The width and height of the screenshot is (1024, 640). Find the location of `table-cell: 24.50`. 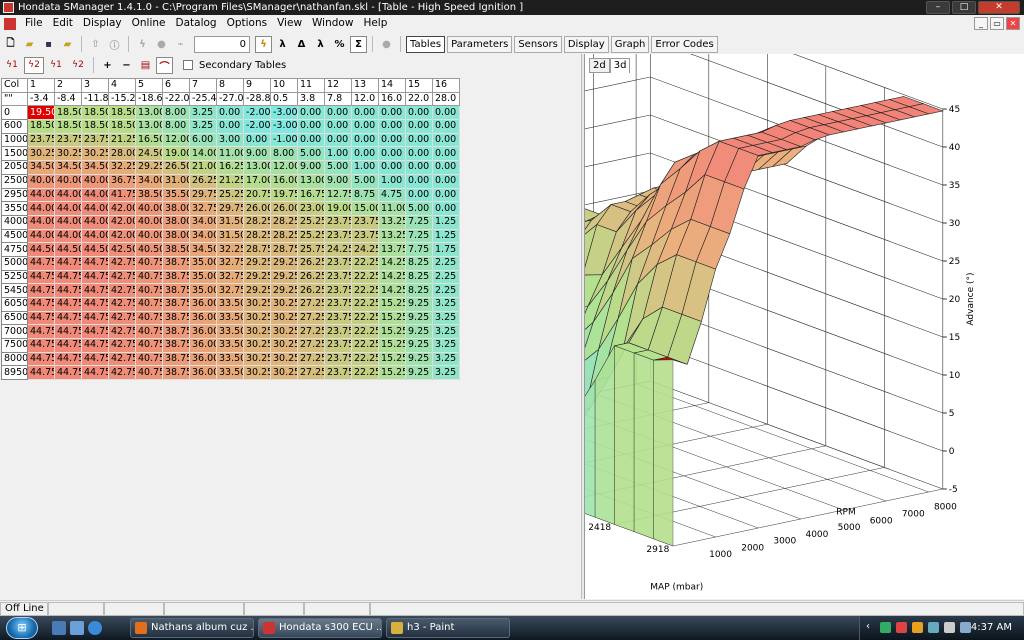

table-cell: 24.50 is located at coordinates (149, 154).